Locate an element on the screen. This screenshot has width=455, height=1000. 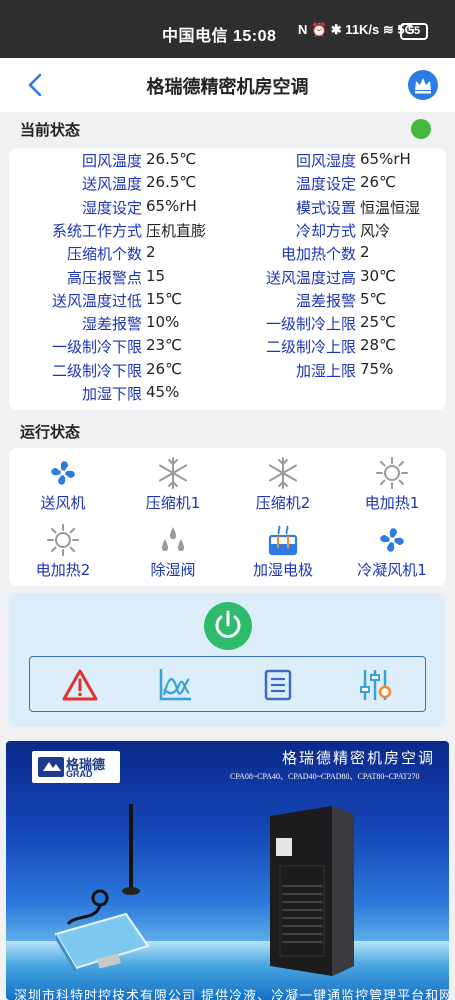
page-title: 格瑞德精密机房空调 is located at coordinates (227, 87).